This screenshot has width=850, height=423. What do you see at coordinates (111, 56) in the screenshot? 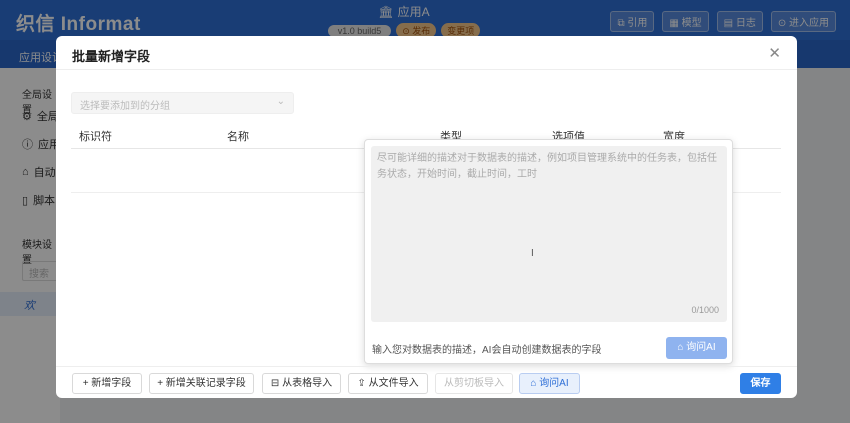
I see `modal-title: 批量新增字段` at bounding box center [111, 56].